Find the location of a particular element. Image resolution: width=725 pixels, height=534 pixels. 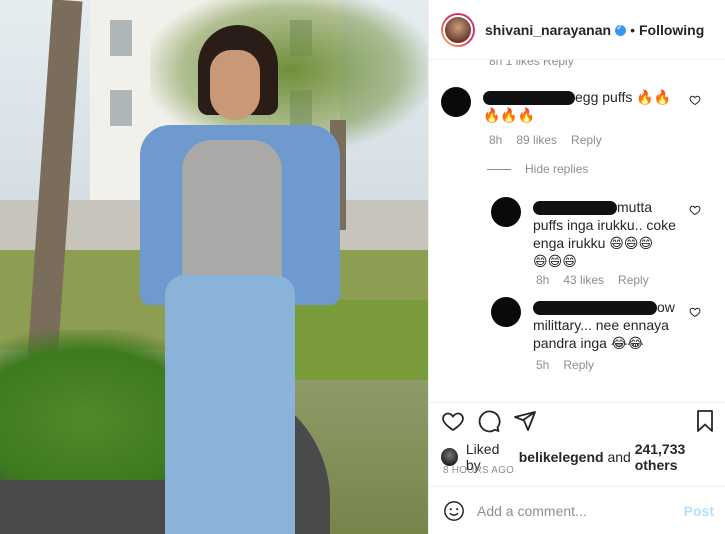

comment-line: 🔥🔥🔥 is located at coordinates (509, 115).